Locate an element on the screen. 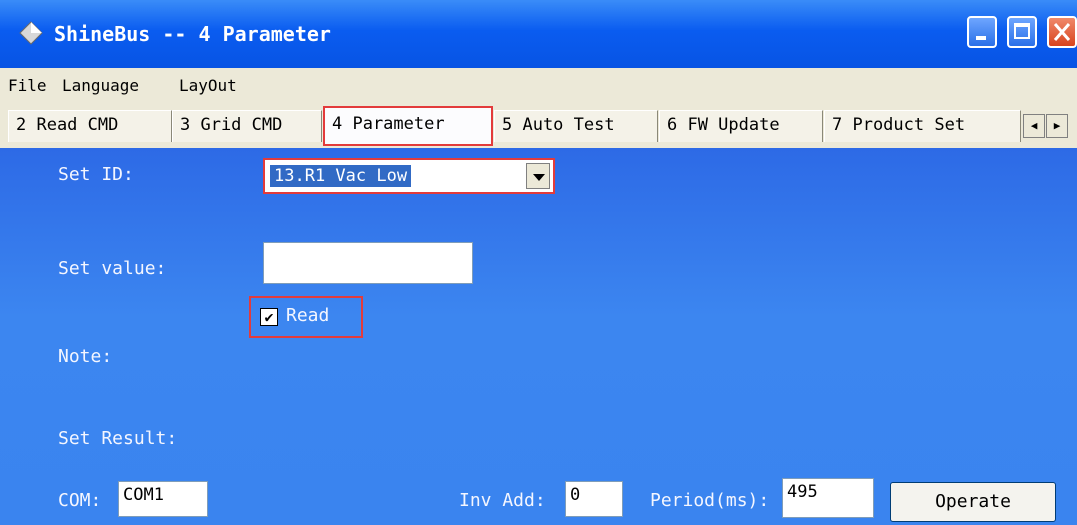 This screenshot has width=1077, height=525. arrow-left-icon: ◀ is located at coordinates (1034, 125).